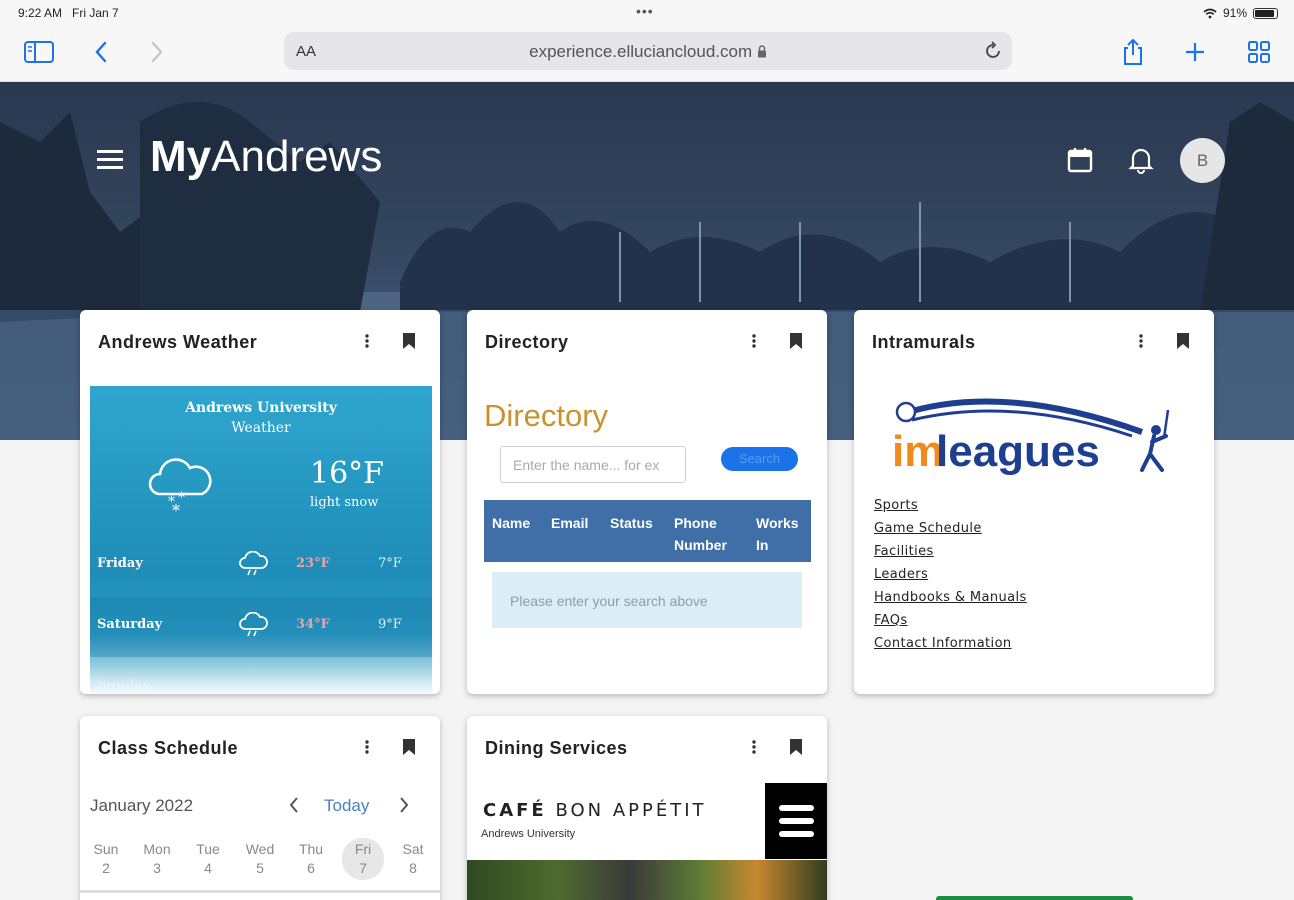  Describe the element at coordinates (1202, 160) in the screenshot. I see `user-avatar: B` at that location.